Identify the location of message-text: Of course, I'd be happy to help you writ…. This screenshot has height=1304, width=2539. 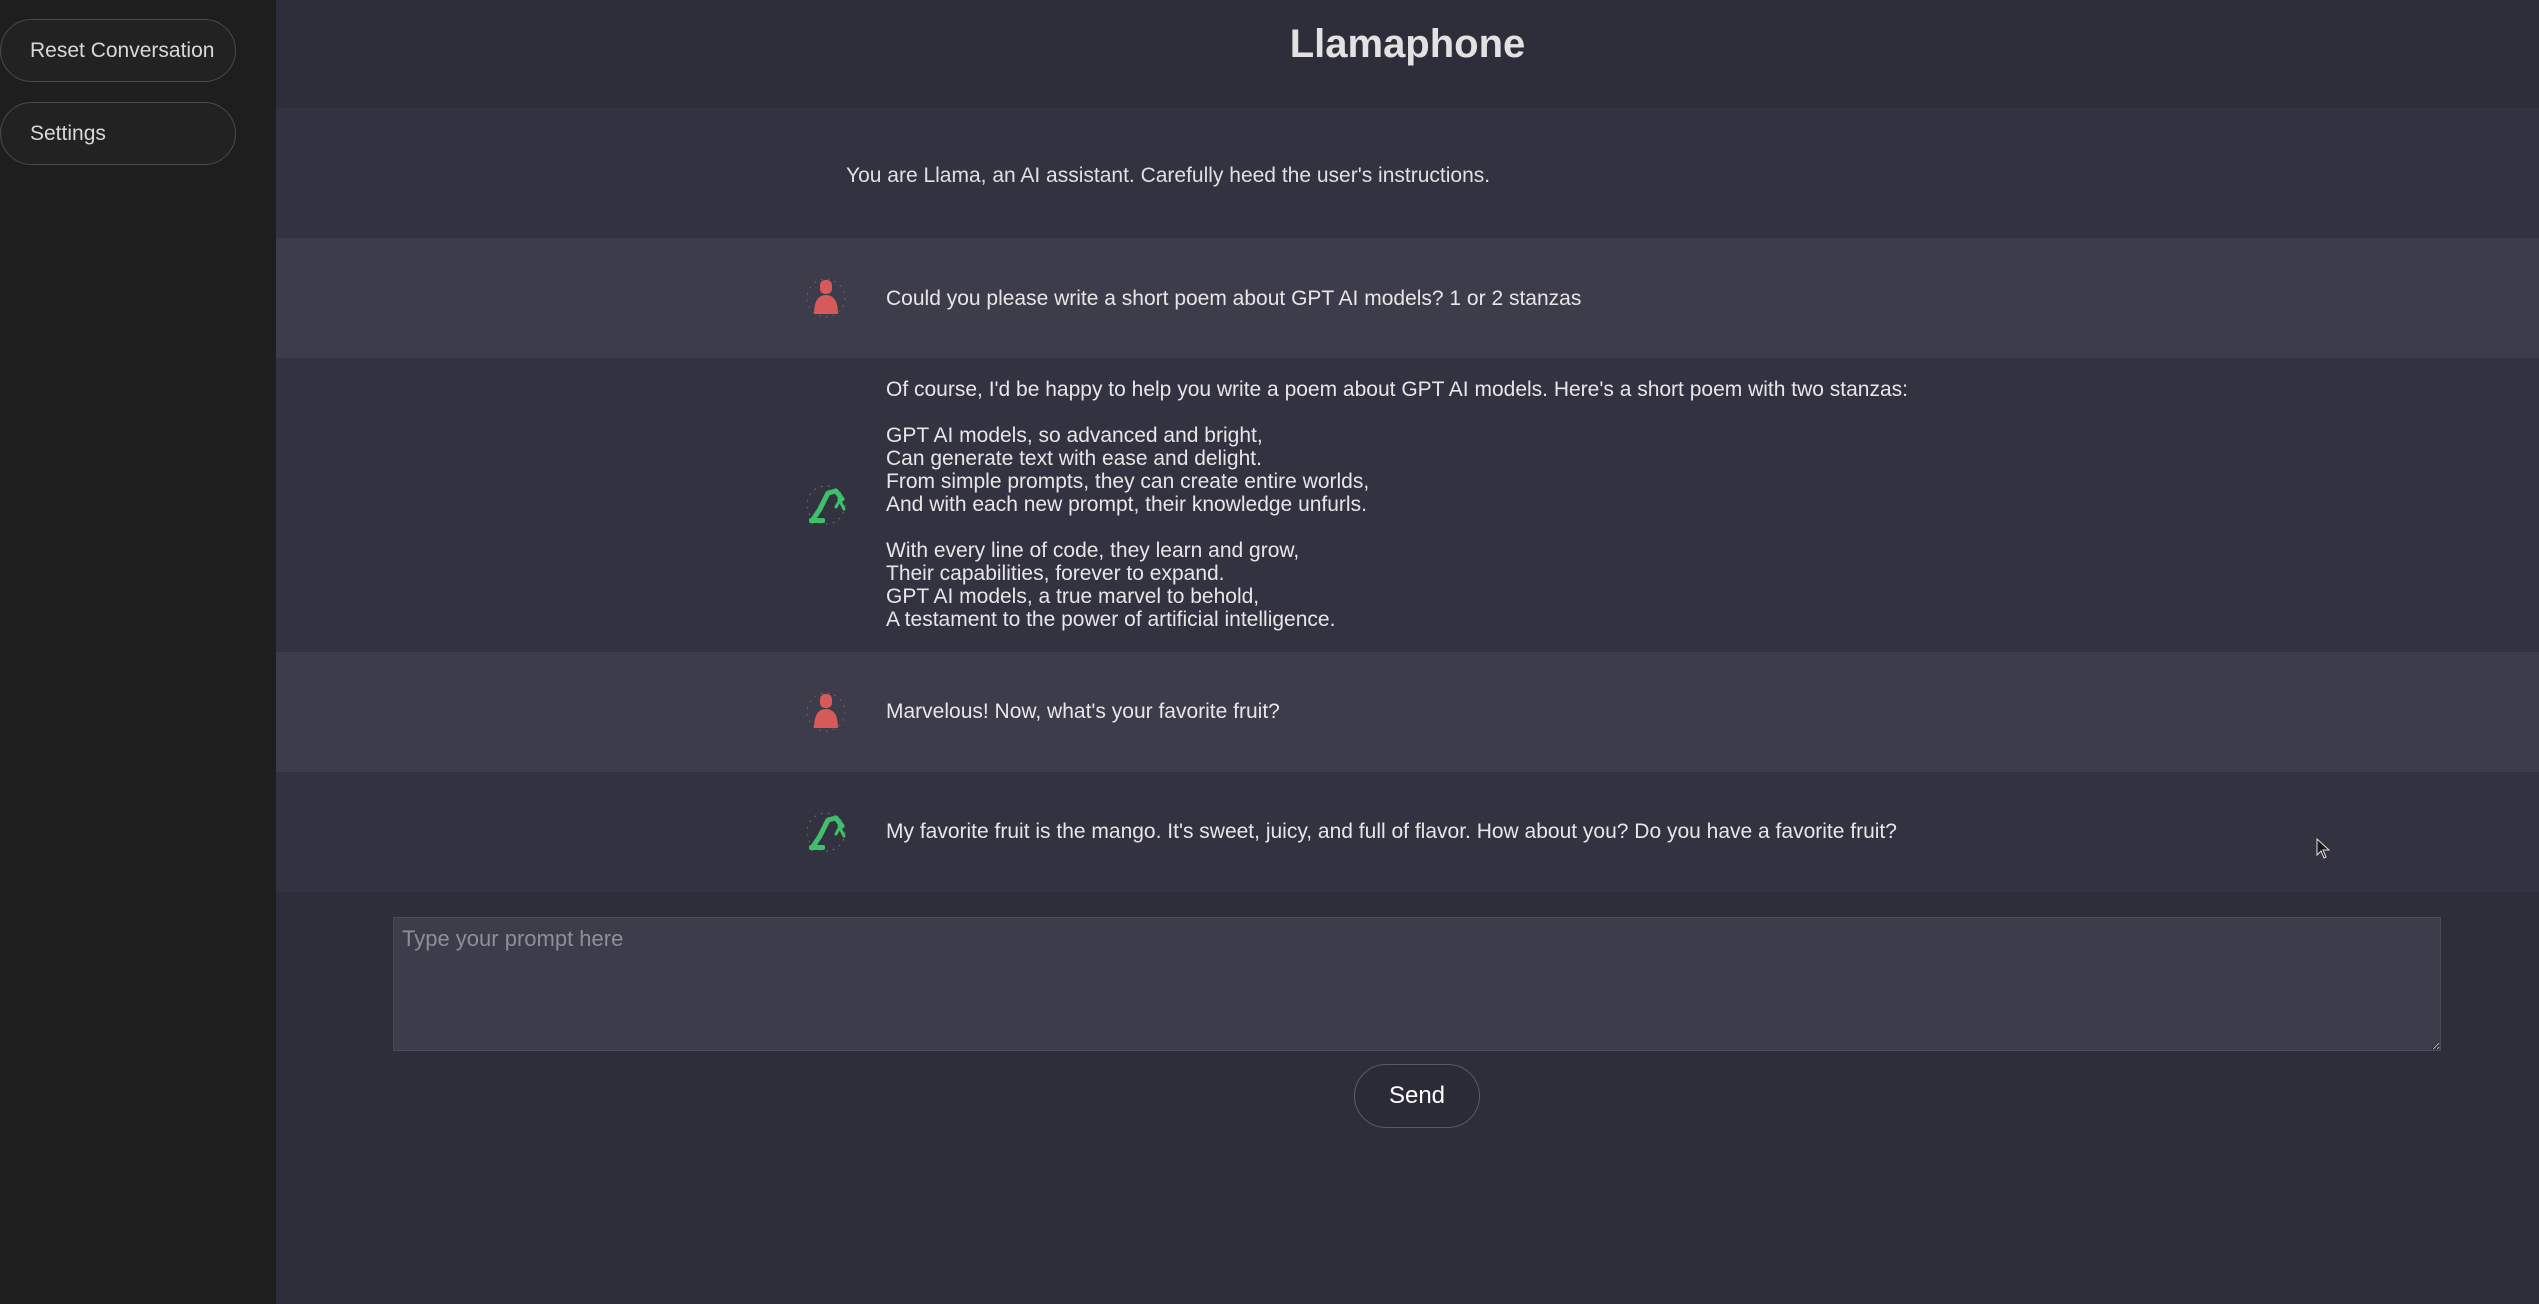
(1397, 504).